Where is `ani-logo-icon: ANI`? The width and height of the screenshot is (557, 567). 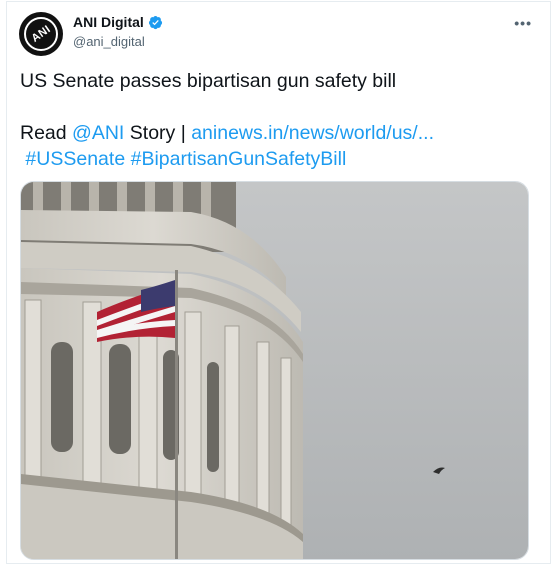 ani-logo-icon: ANI is located at coordinates (41, 34).